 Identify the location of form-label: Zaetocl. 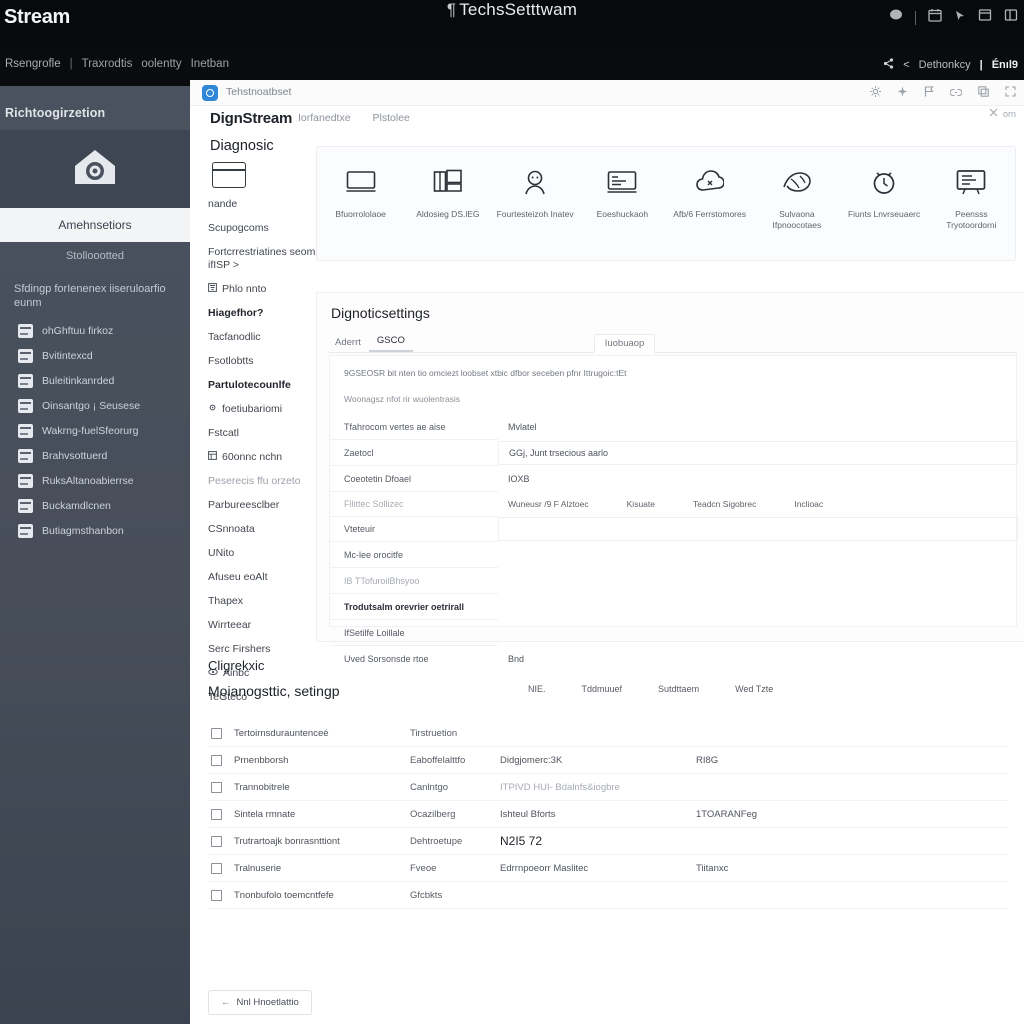
(414, 453).